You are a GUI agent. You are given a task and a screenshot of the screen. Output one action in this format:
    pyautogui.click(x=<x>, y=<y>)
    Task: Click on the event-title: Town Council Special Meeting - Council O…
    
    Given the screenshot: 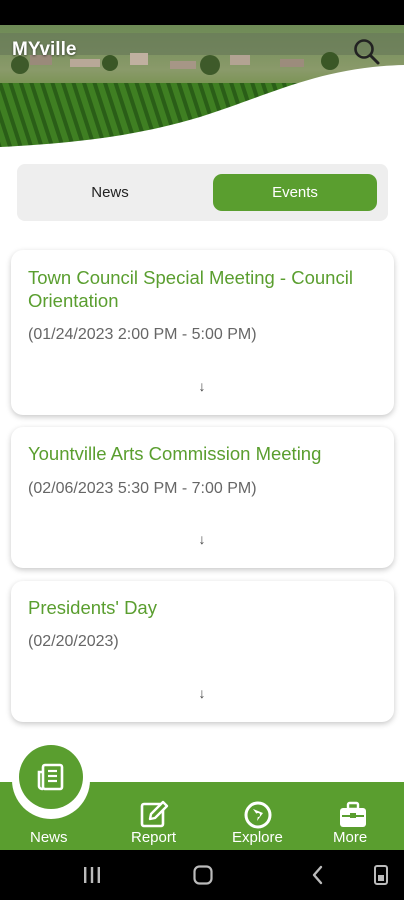 What is the action you would take?
    pyautogui.click(x=190, y=289)
    